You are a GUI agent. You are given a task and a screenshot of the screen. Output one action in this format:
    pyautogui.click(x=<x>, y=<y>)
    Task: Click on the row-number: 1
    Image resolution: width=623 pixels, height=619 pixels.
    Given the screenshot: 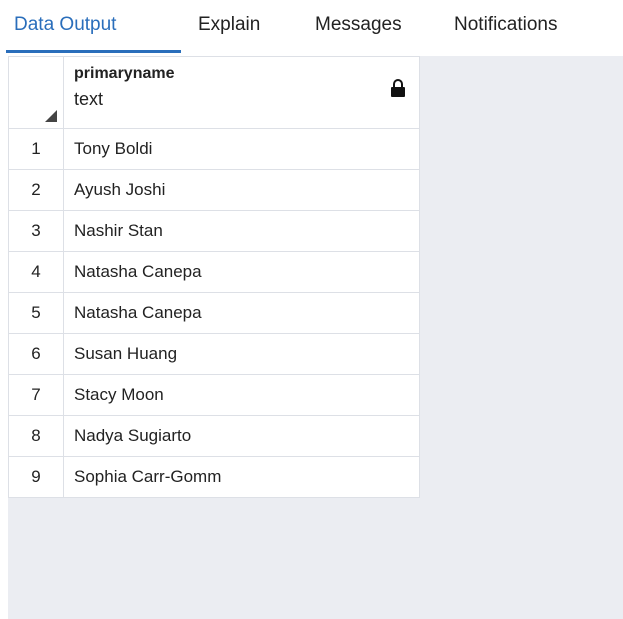 What is the action you would take?
    pyautogui.click(x=36, y=149)
    